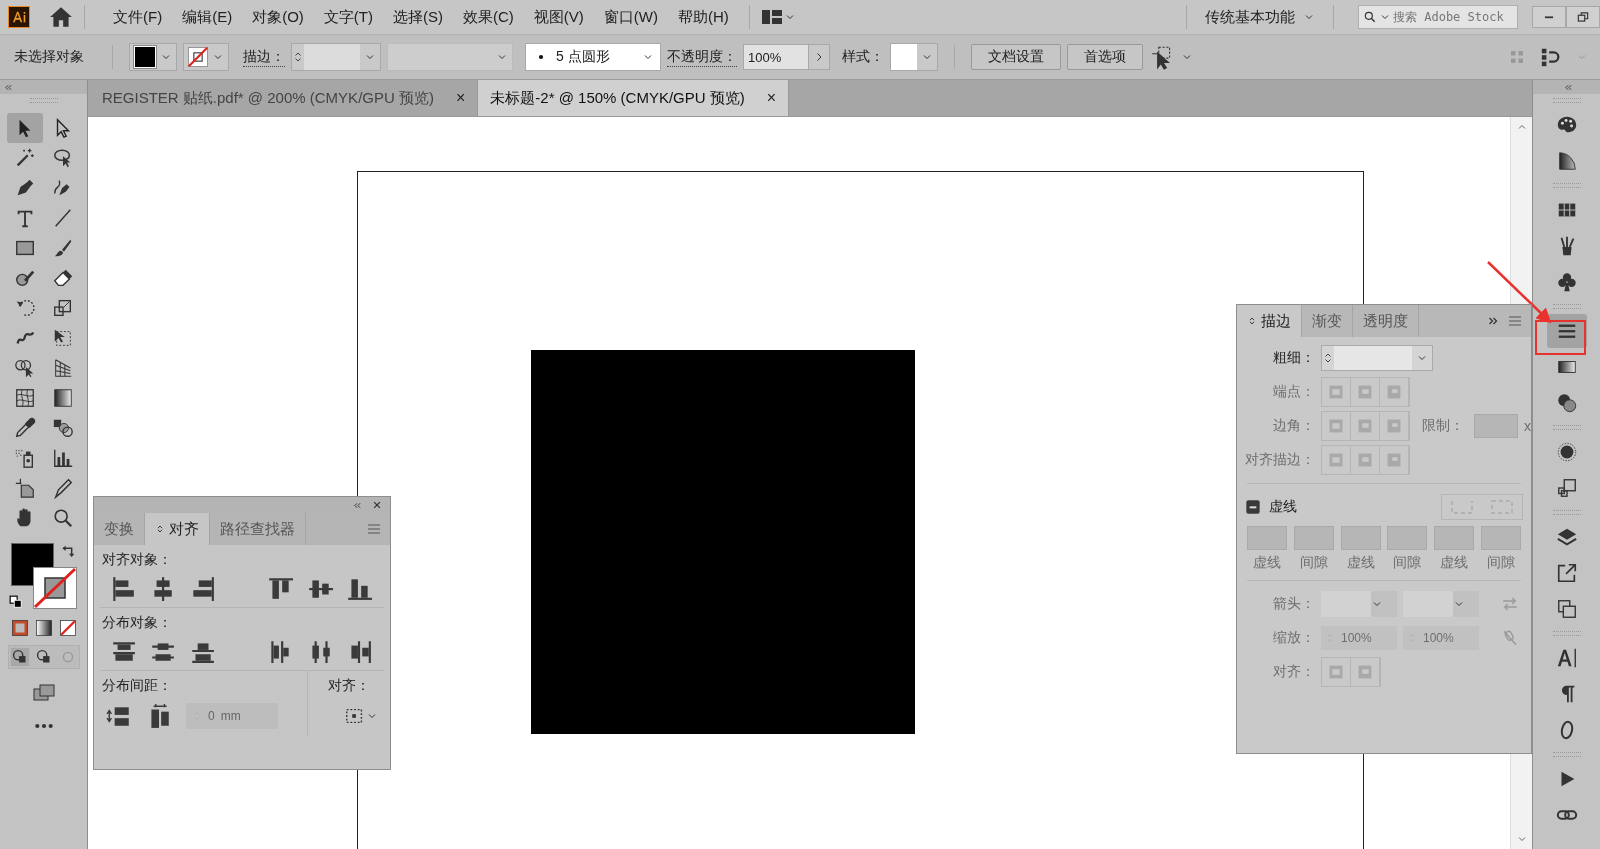  I want to click on toolbar-button: 首选项, so click(1105, 57).